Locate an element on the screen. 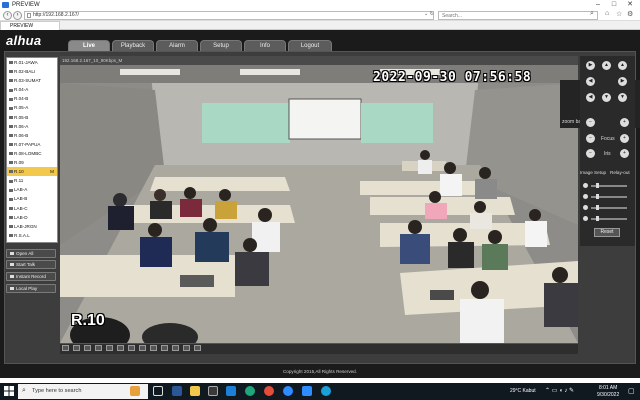  image-setup-tab: Image Setup is located at coordinates (593, 172).